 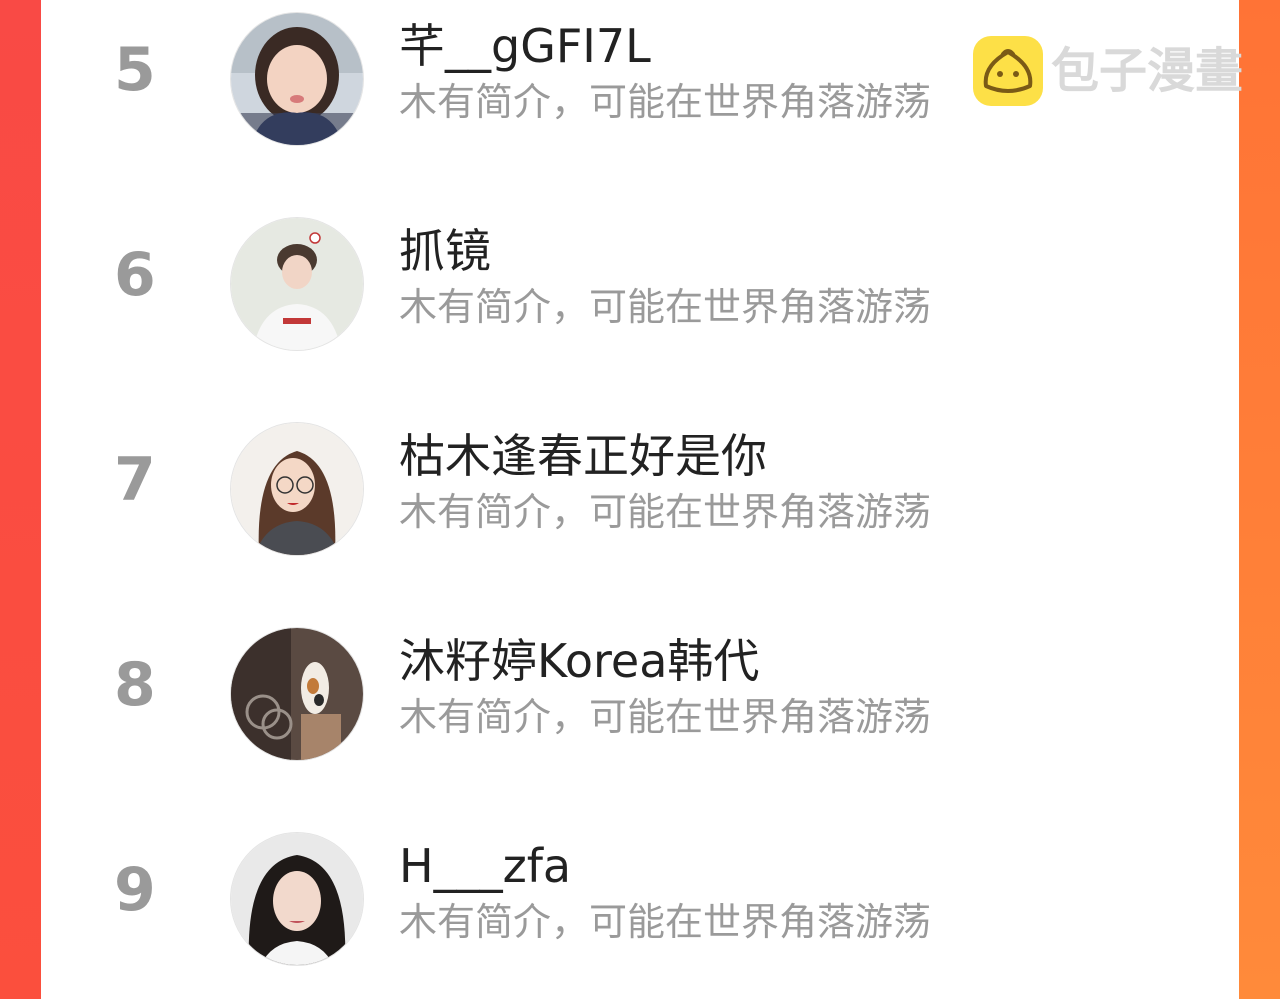 I want to click on user-name: 枯木逢春正好是你, so click(x=583, y=456).